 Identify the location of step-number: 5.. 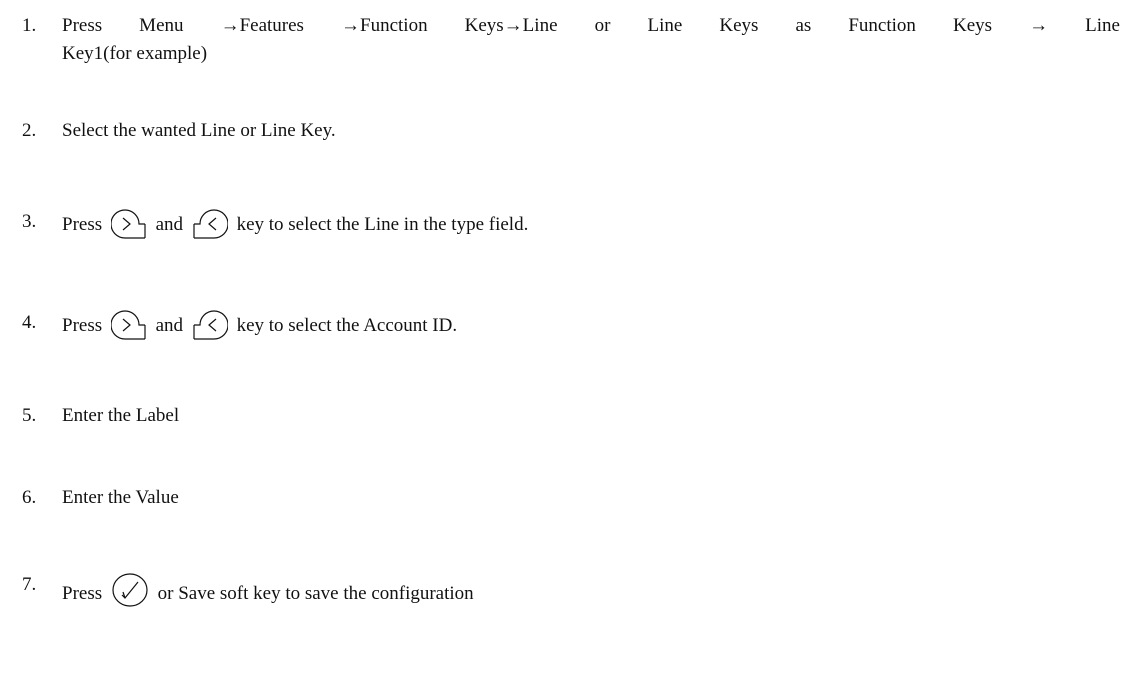
(29, 415).